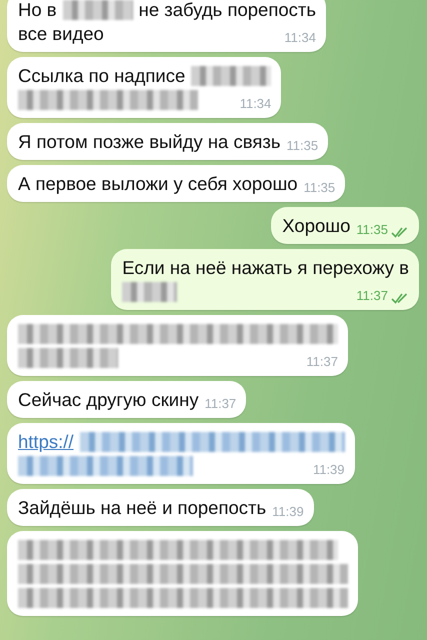  What do you see at coordinates (108, 400) in the screenshot?
I see `message-text: Сейчас другую скину` at bounding box center [108, 400].